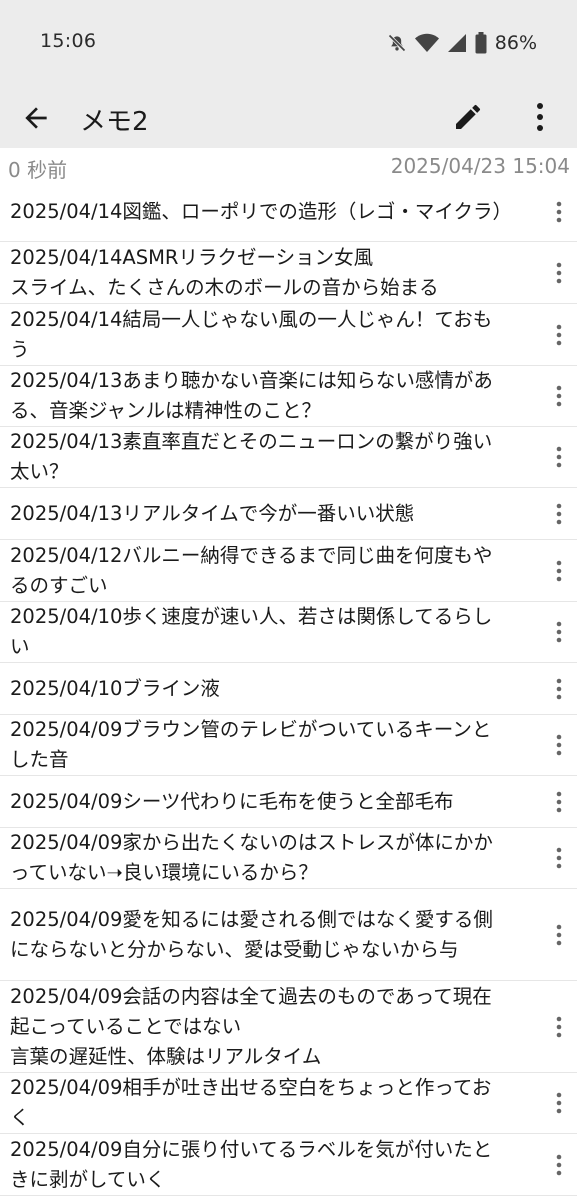 The width and height of the screenshot is (577, 1200). Describe the element at coordinates (397, 43) in the screenshot. I see `mute-icon` at that location.